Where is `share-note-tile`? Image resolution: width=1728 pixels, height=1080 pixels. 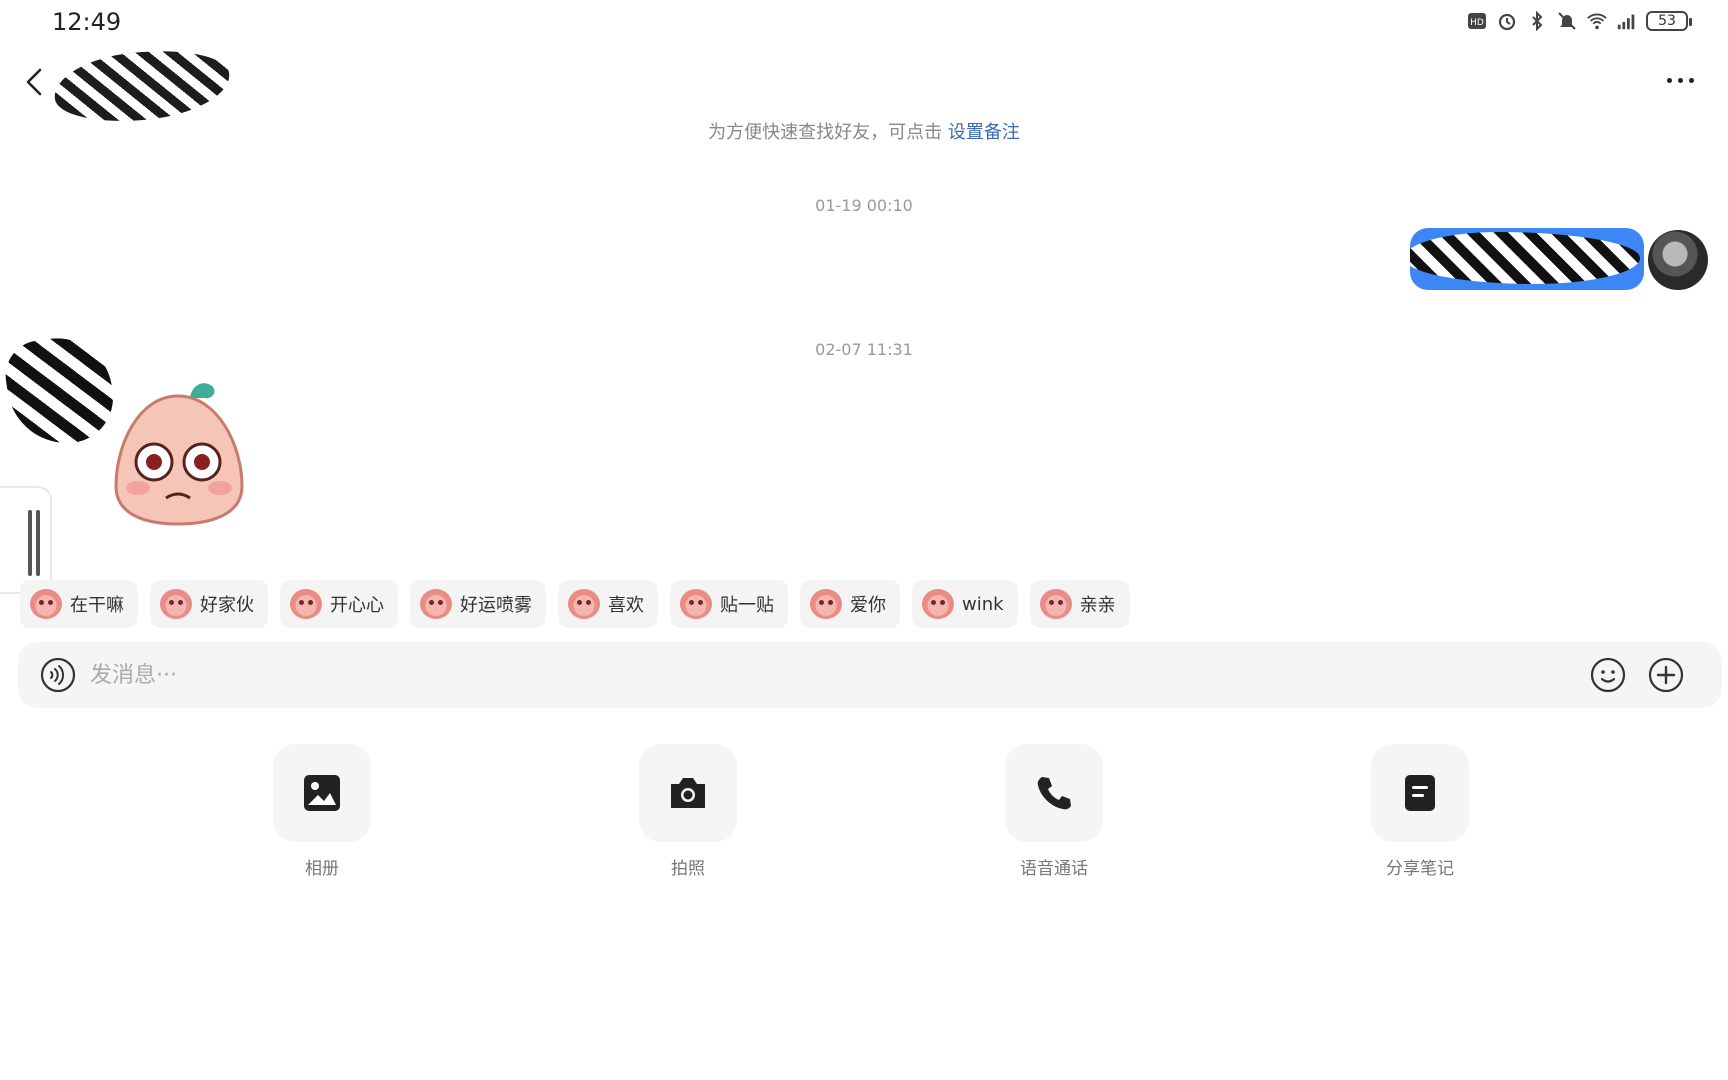 share-note-tile is located at coordinates (1420, 793).